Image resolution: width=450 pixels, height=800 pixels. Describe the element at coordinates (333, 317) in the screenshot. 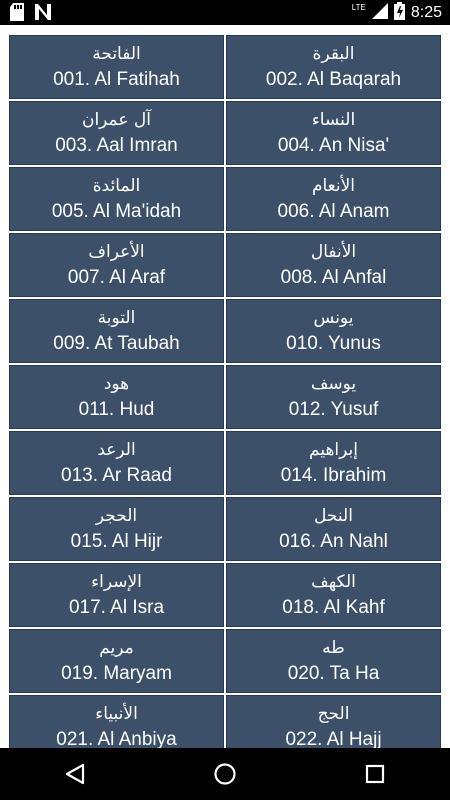

I see `surah-arabic-name: يونس` at that location.